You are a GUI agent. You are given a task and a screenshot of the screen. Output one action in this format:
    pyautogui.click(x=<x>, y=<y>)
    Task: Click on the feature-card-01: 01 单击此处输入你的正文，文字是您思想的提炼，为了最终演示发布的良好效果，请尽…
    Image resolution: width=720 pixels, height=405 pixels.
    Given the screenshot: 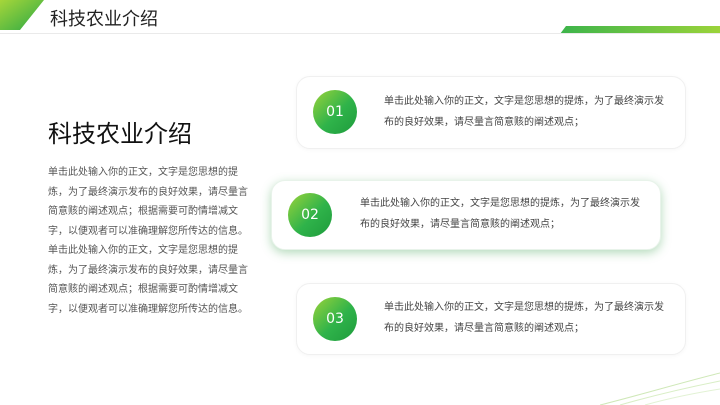 What is the action you would take?
    pyautogui.click(x=491, y=112)
    